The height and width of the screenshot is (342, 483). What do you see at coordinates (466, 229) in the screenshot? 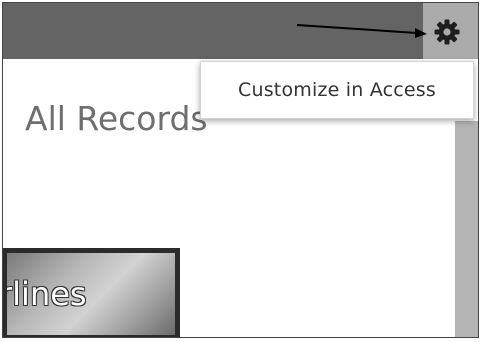
I see `scrollbar-thumb` at bounding box center [466, 229].